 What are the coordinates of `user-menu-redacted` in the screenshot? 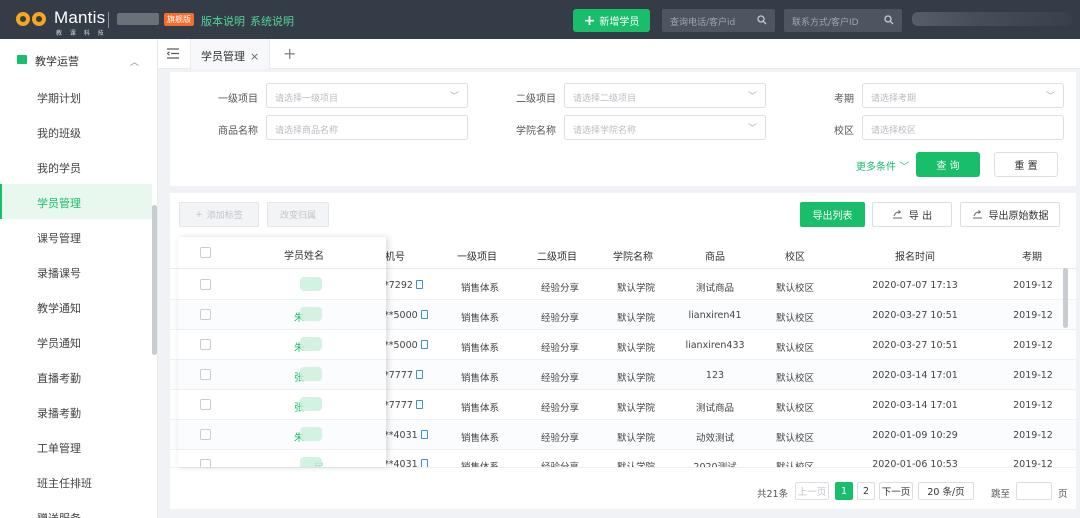 It's located at (992, 19).